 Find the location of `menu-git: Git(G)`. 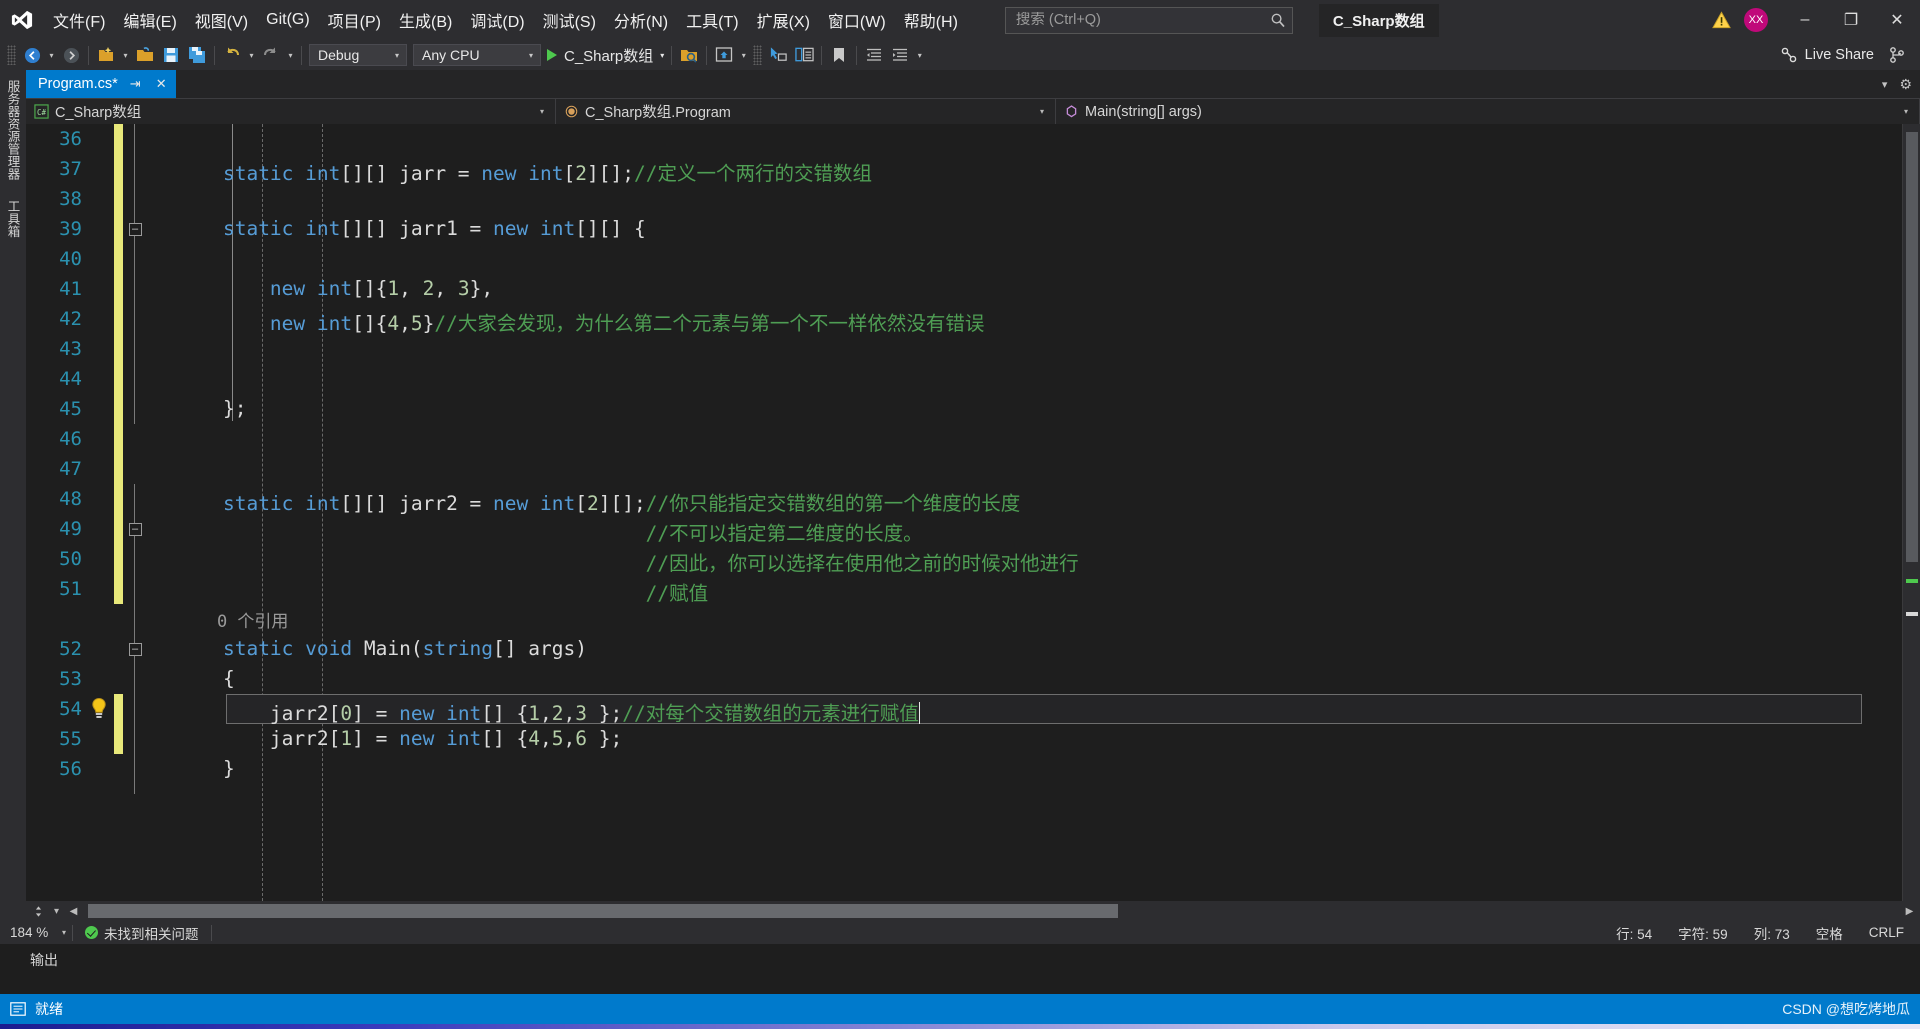

menu-git: Git(G) is located at coordinates (288, 20).